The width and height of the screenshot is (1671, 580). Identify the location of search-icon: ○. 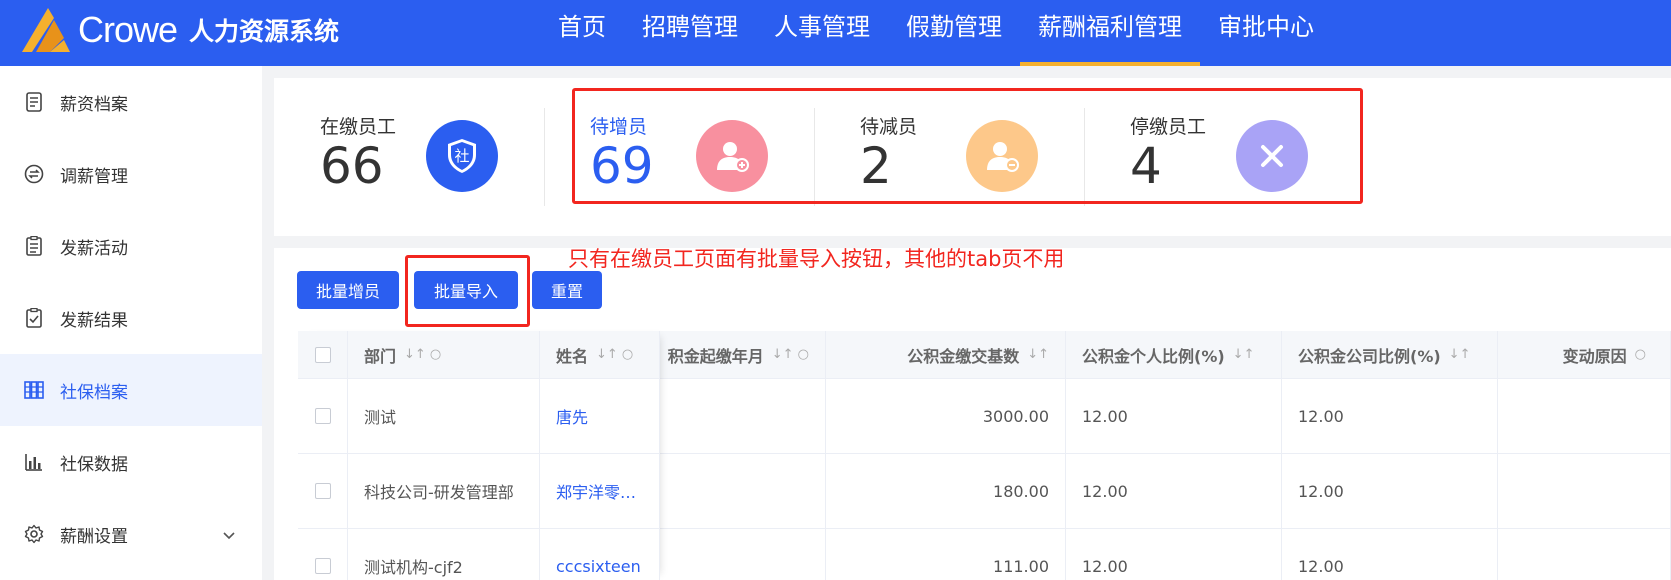
(1640, 354).